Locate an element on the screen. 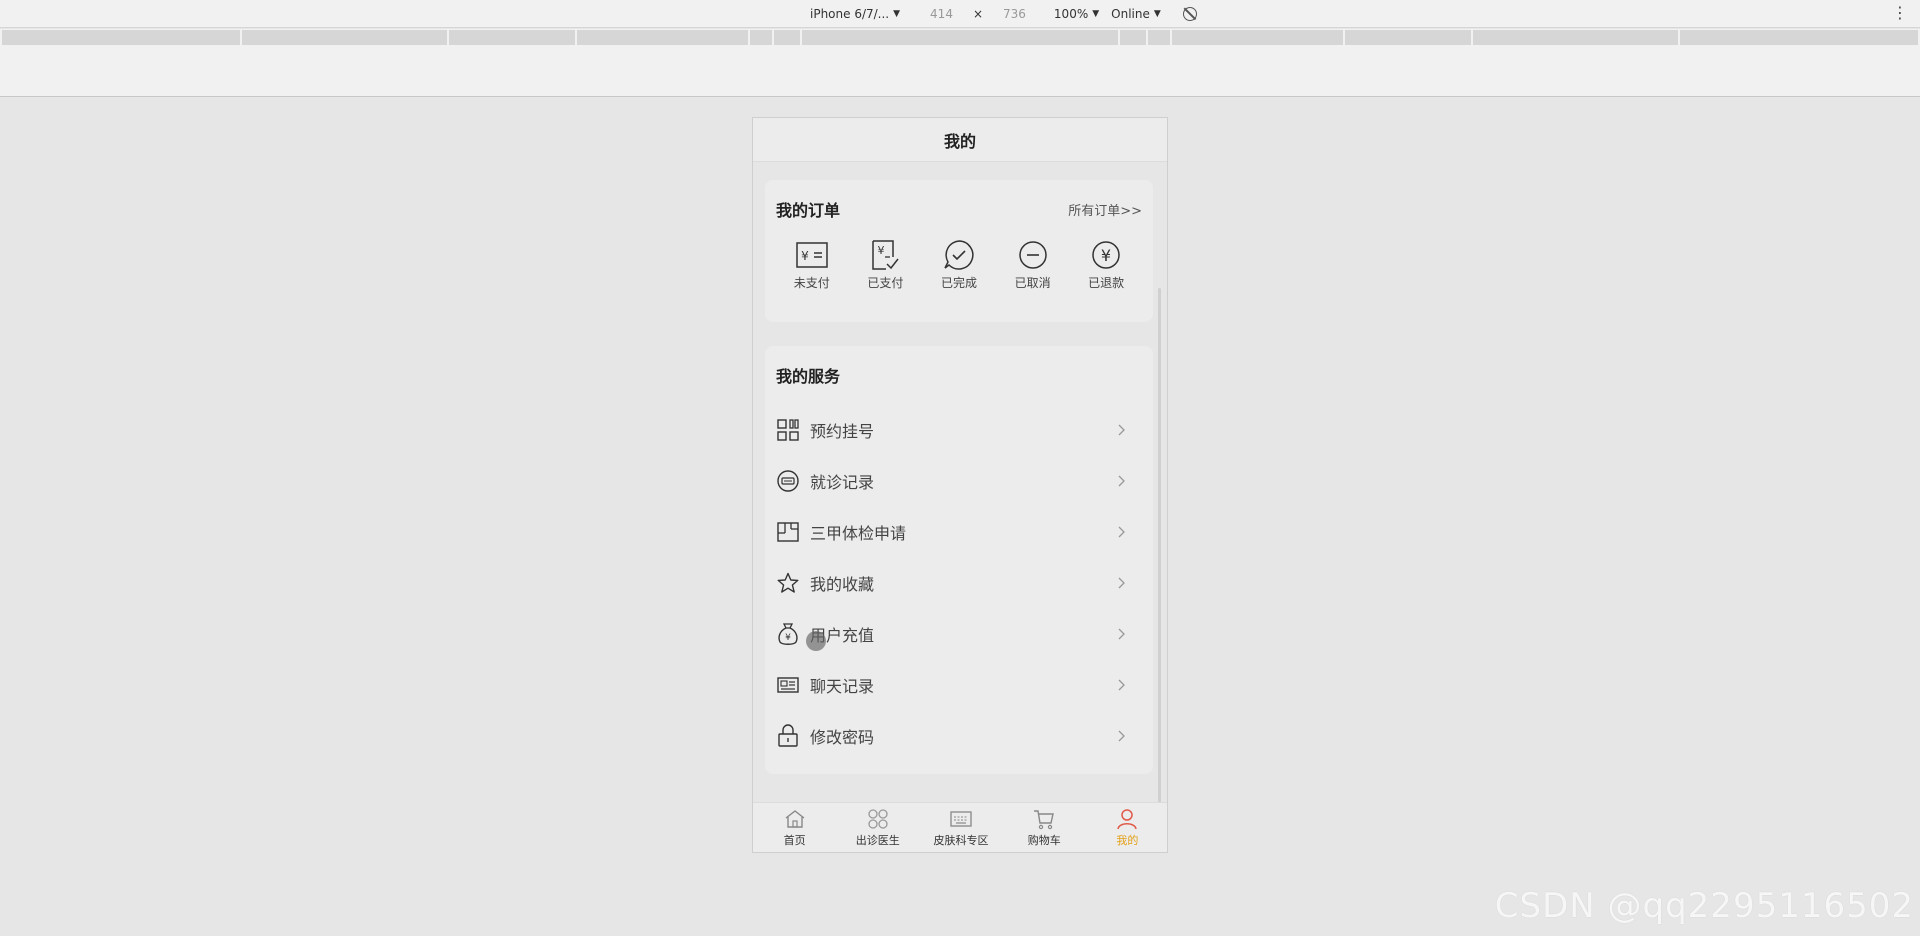 This screenshot has height=936, width=1920. tab-label: 购物车 is located at coordinates (1044, 840).